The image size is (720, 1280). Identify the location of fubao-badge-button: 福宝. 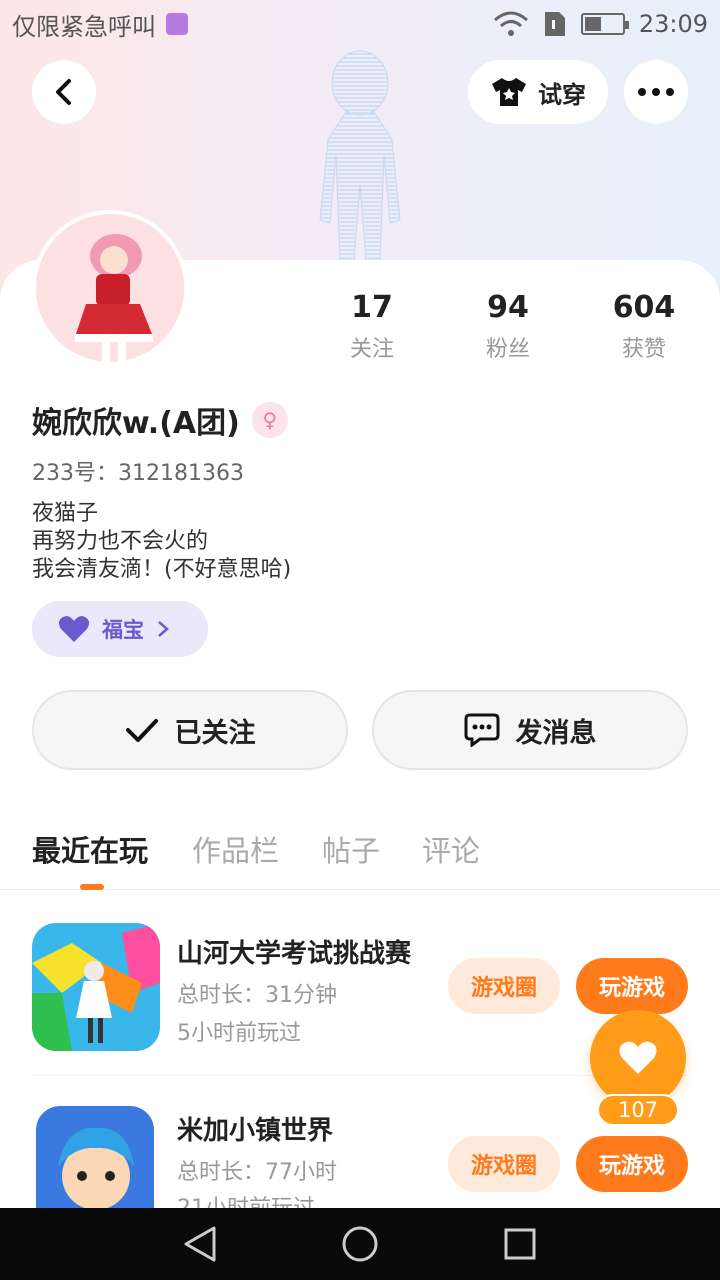
(120, 629).